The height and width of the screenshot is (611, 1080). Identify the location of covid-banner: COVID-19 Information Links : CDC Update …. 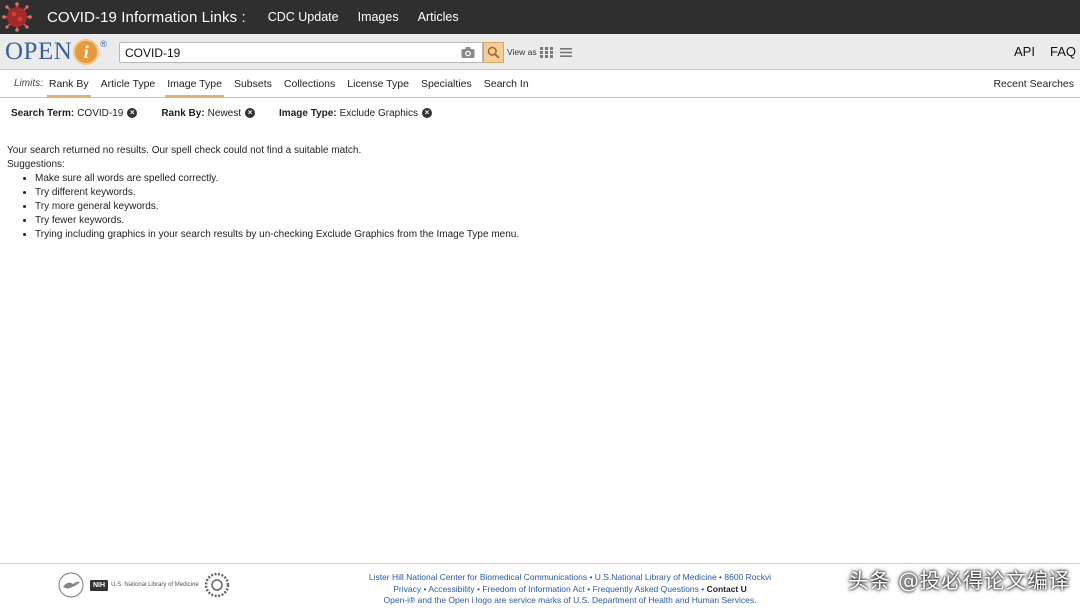
(540, 17).